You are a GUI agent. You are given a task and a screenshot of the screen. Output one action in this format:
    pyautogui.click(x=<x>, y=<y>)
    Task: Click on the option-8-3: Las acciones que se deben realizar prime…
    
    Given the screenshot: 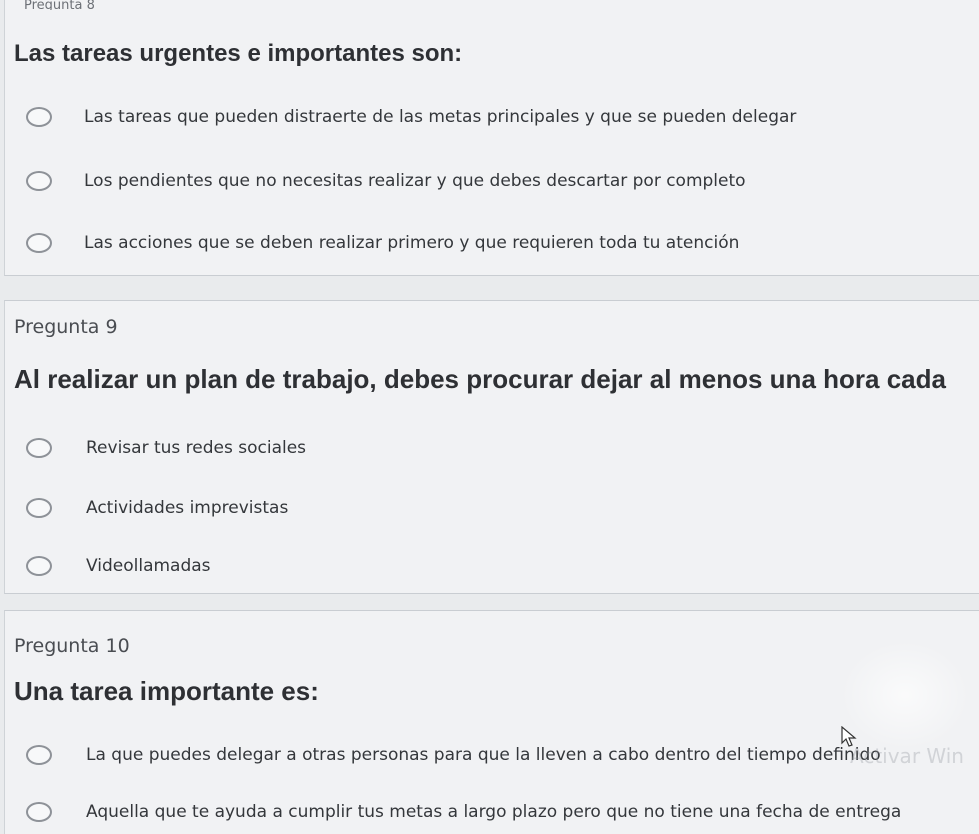 What is the action you would take?
    pyautogui.click(x=382, y=243)
    